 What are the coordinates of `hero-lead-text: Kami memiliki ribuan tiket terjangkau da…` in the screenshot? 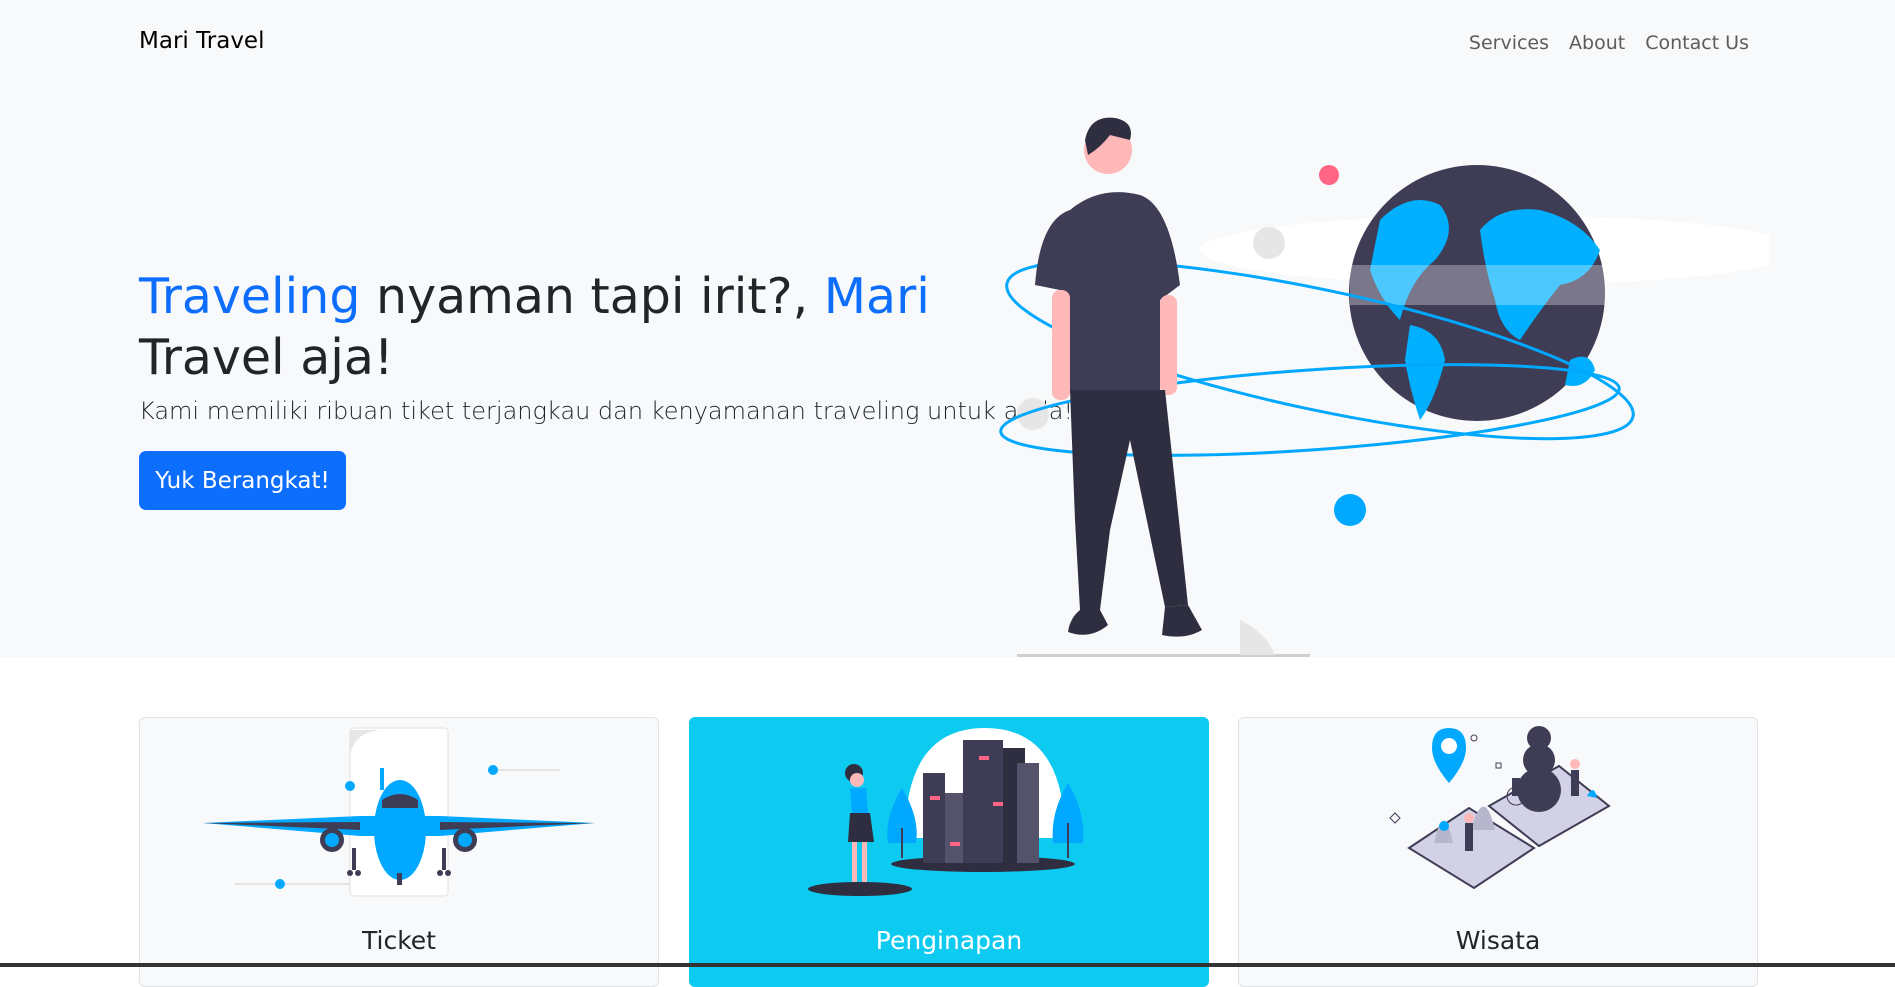 It's located at (606, 411).